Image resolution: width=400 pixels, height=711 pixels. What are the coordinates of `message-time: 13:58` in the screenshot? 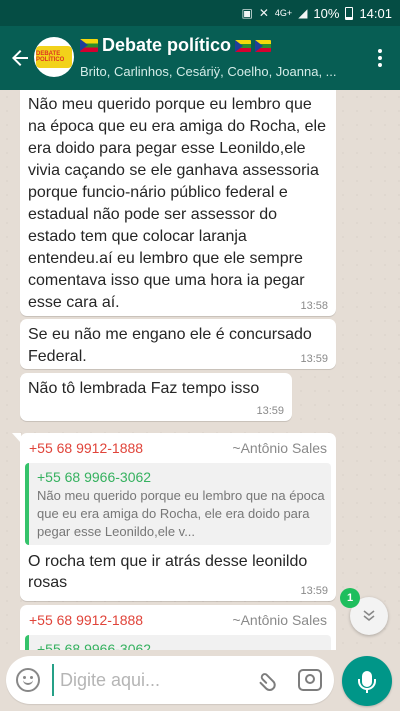 It's located at (314, 306).